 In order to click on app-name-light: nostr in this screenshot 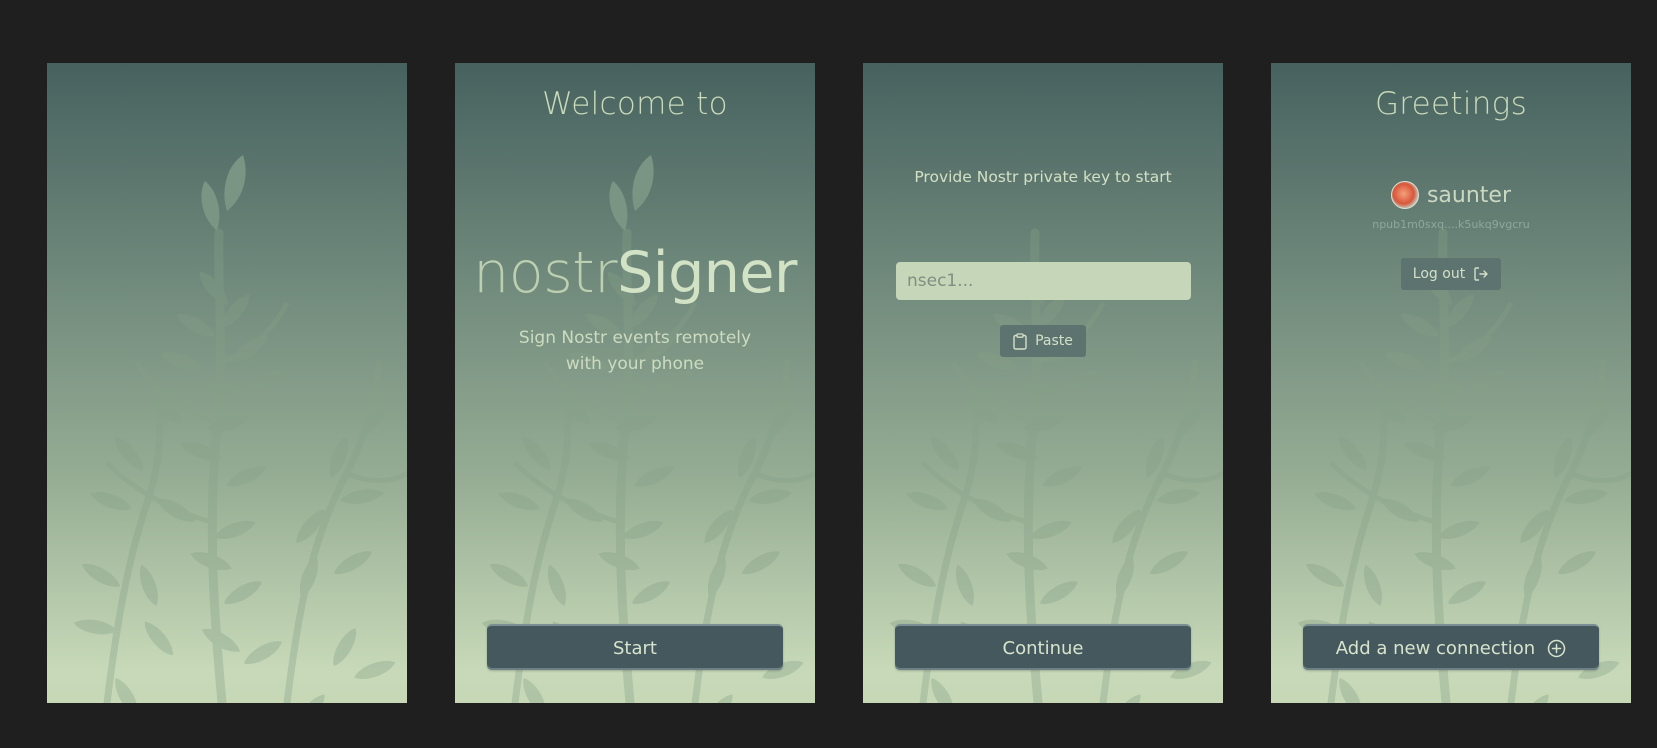, I will do `click(545, 273)`.